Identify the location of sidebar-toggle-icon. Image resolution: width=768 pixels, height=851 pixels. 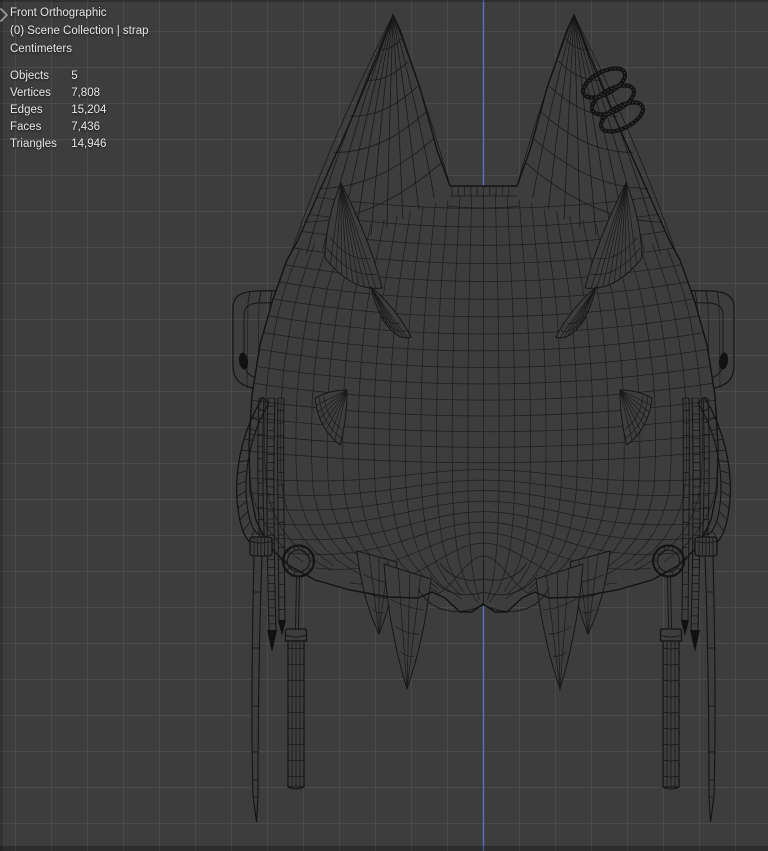
(4, 15).